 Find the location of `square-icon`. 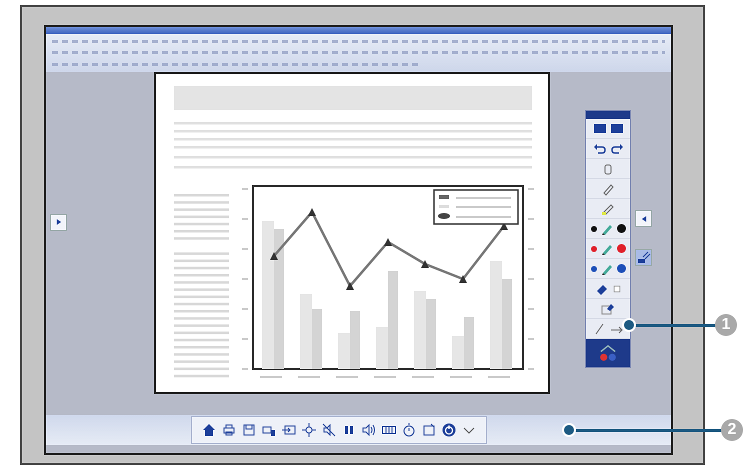

square-icon is located at coordinates (617, 289).